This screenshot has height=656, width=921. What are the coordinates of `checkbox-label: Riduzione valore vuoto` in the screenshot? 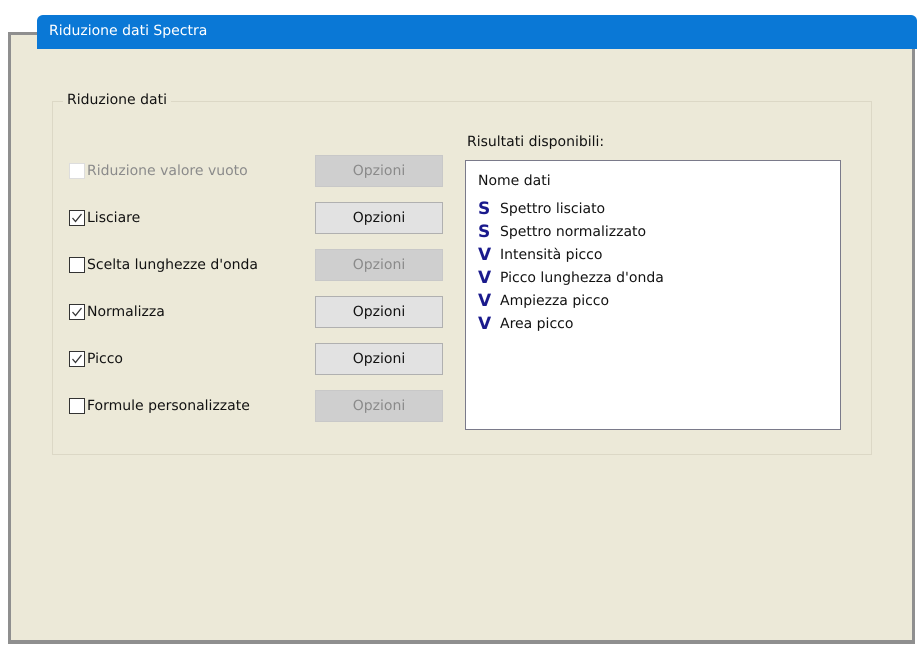 It's located at (167, 170).